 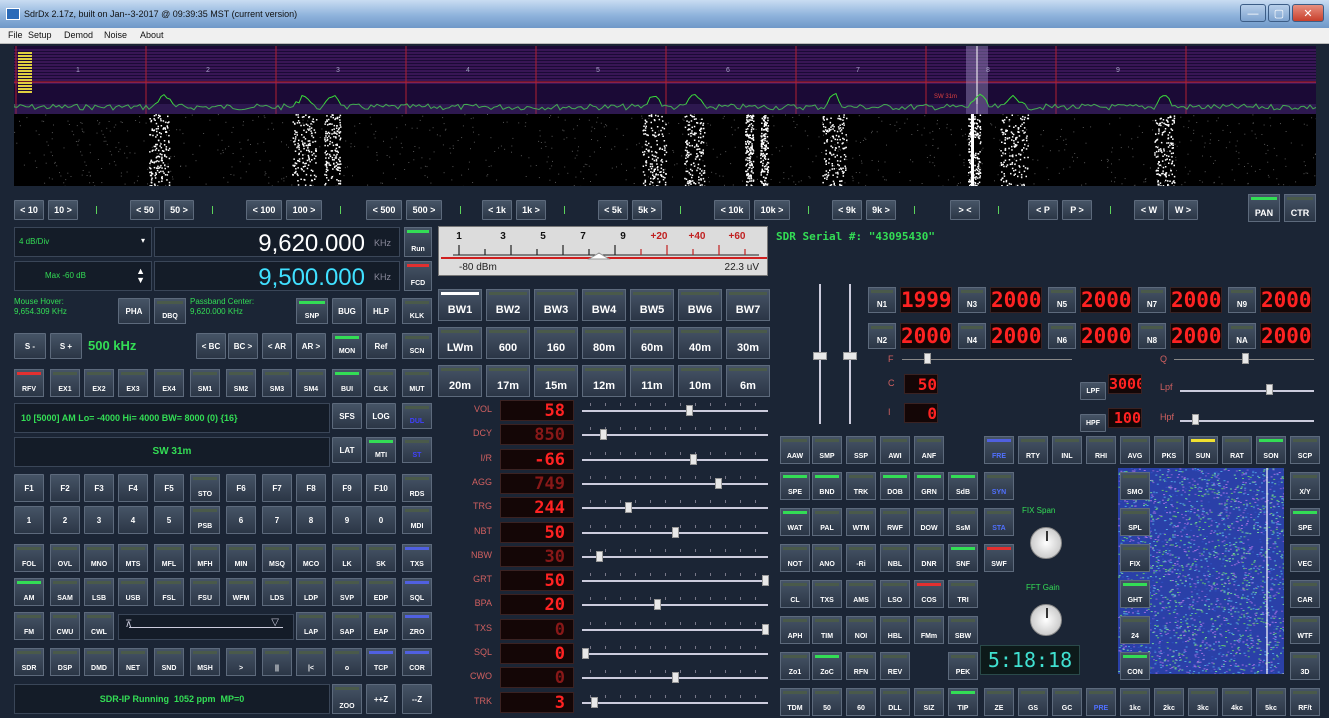 I want to click on btn-sm3: SM3, so click(x=277, y=383).